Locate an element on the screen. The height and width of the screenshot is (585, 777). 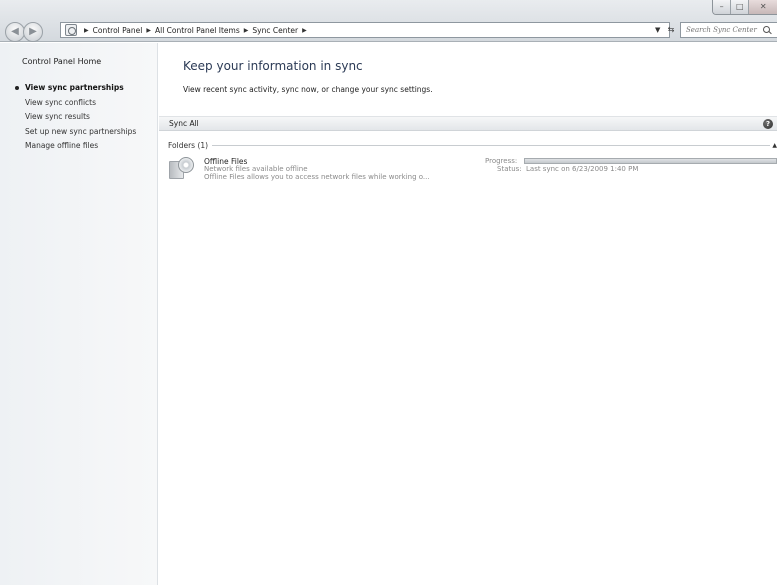
sidebar-item-label: Set up new sync partnerships is located at coordinates (81, 131).